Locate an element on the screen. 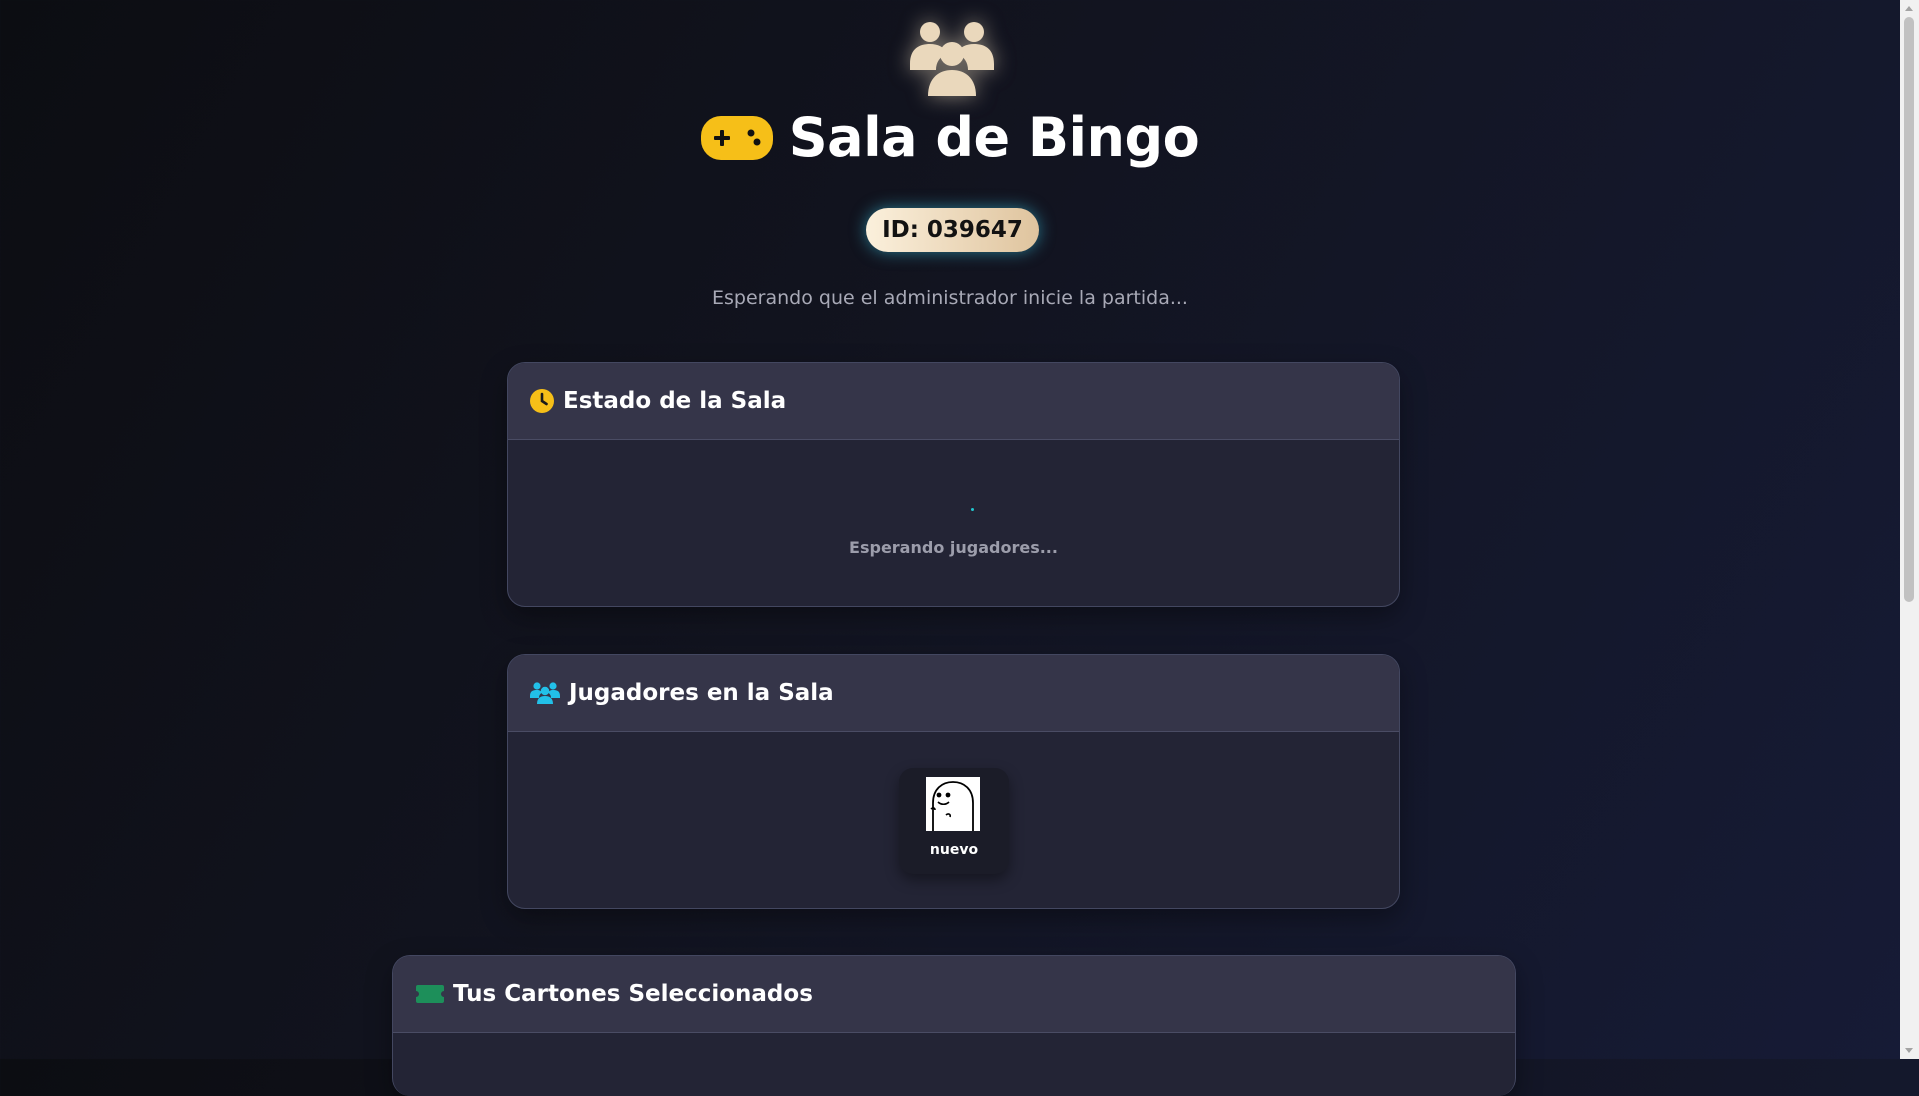  selected-tickets-card: Tus Cartones Seleccionados is located at coordinates (954, 1025).